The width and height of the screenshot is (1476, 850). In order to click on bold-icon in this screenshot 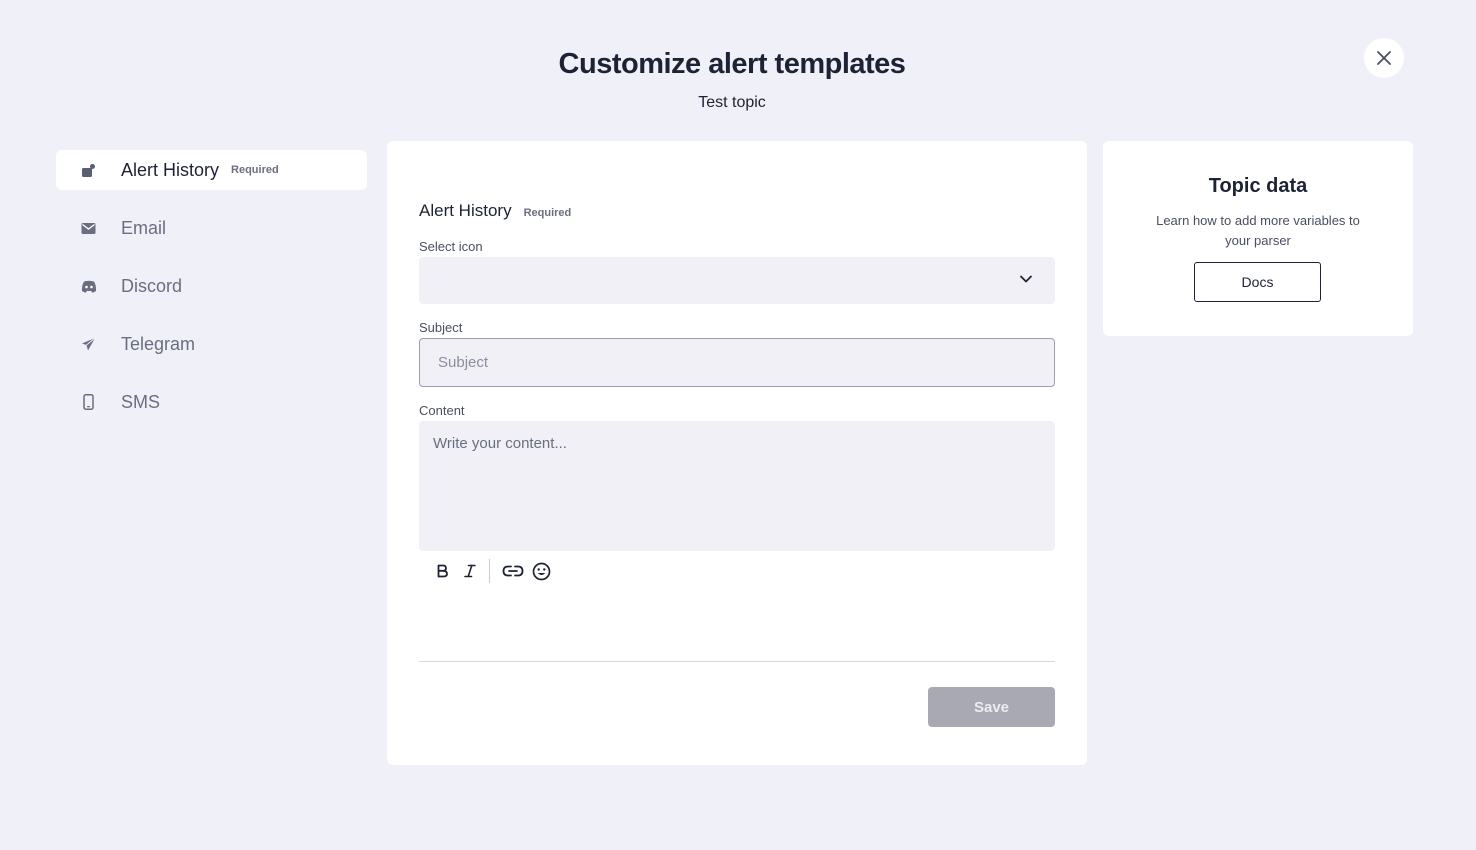, I will do `click(442, 571)`.